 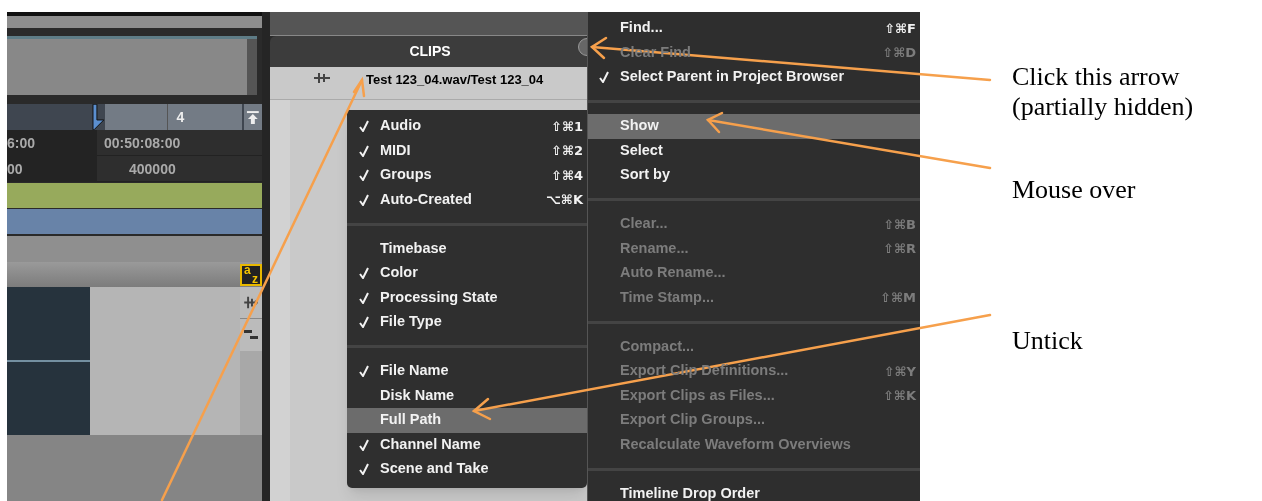 What do you see at coordinates (564, 200) in the screenshot?
I see `shortcut-text: ⌥⌘K` at bounding box center [564, 200].